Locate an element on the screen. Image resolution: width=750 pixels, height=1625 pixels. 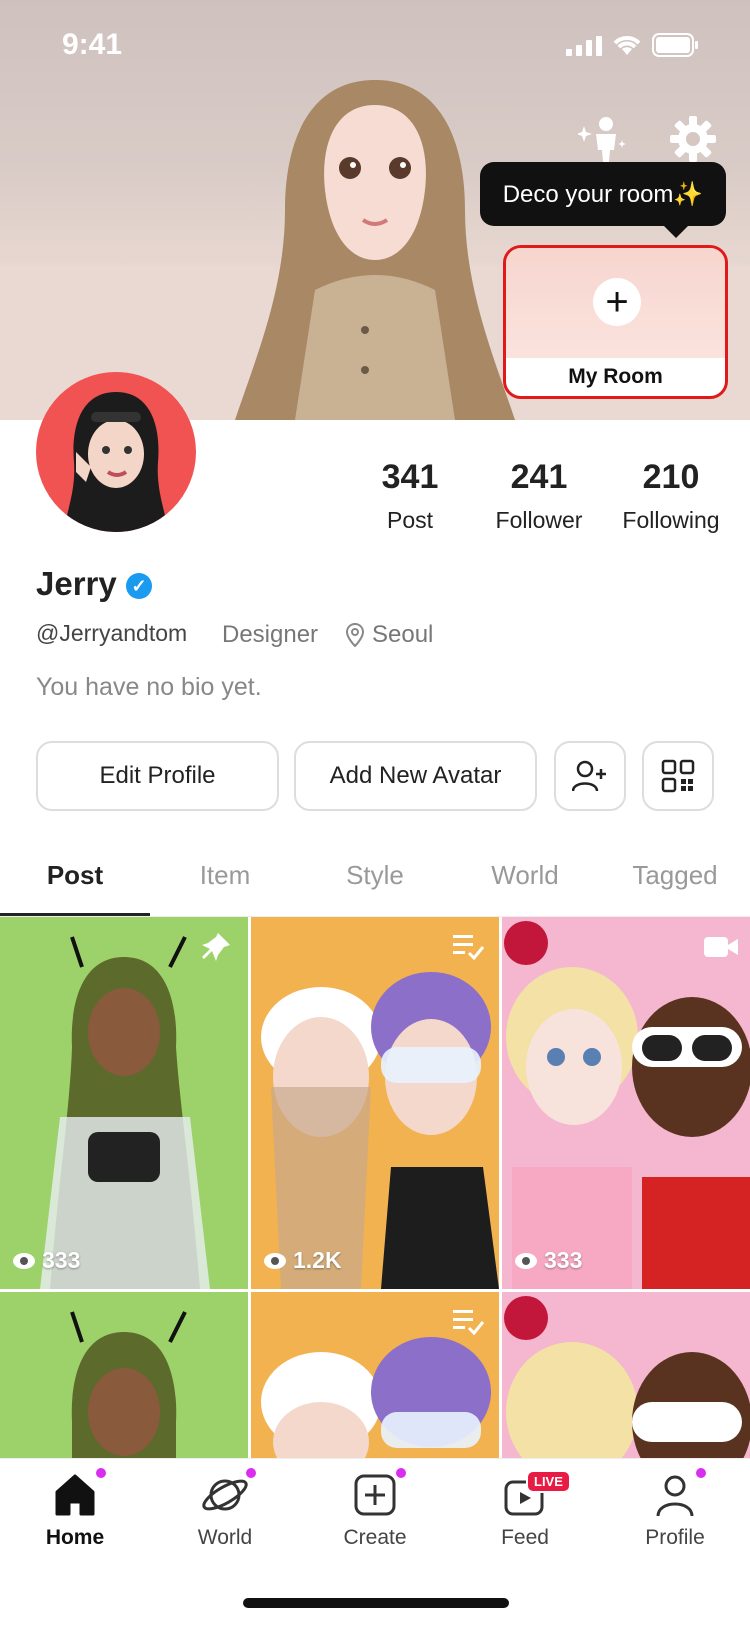
edit-profile-button: Edit Profile is located at coordinates (157, 776).